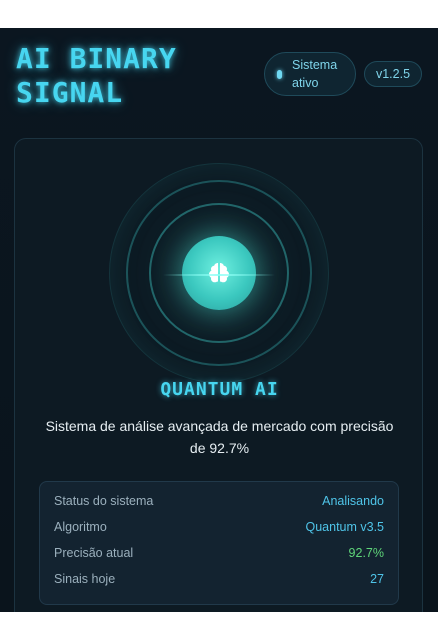 The height and width of the screenshot is (640, 438). Describe the element at coordinates (80, 527) in the screenshot. I see `stat-label: Algoritmo` at that location.